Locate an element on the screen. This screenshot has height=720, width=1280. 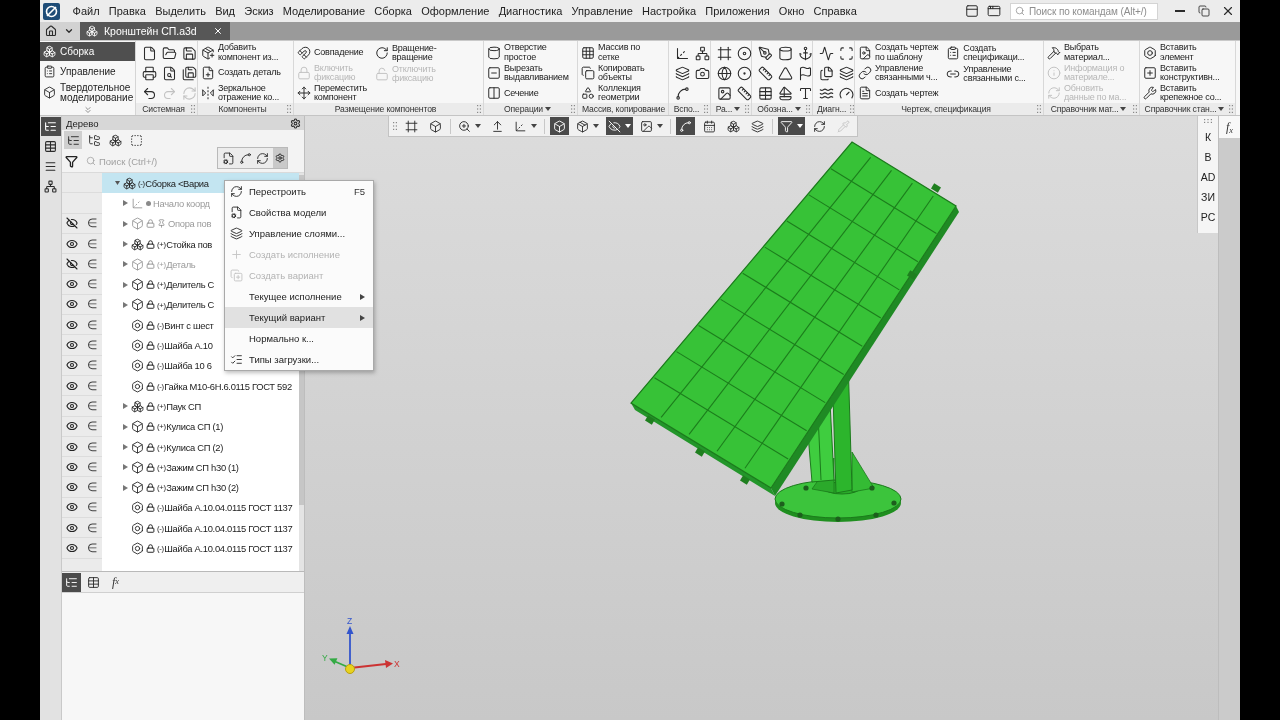
ribbon-command: Копировать объекты is located at coordinates (613, 73).